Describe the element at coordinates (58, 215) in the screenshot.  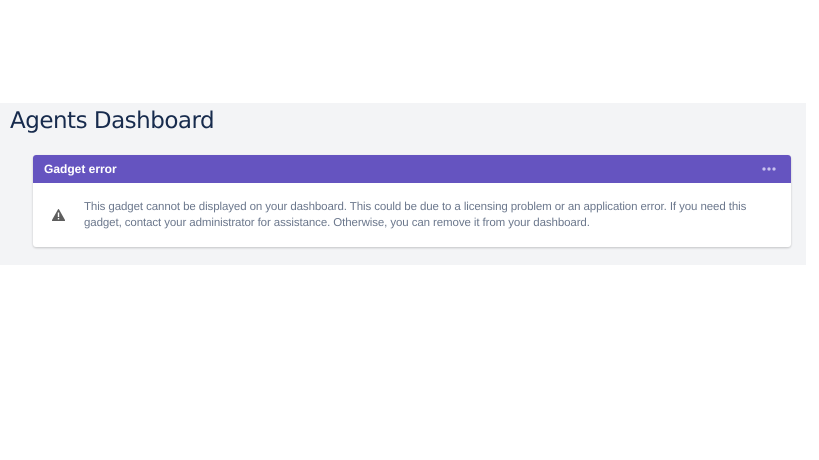
I see `warning-icon` at that location.